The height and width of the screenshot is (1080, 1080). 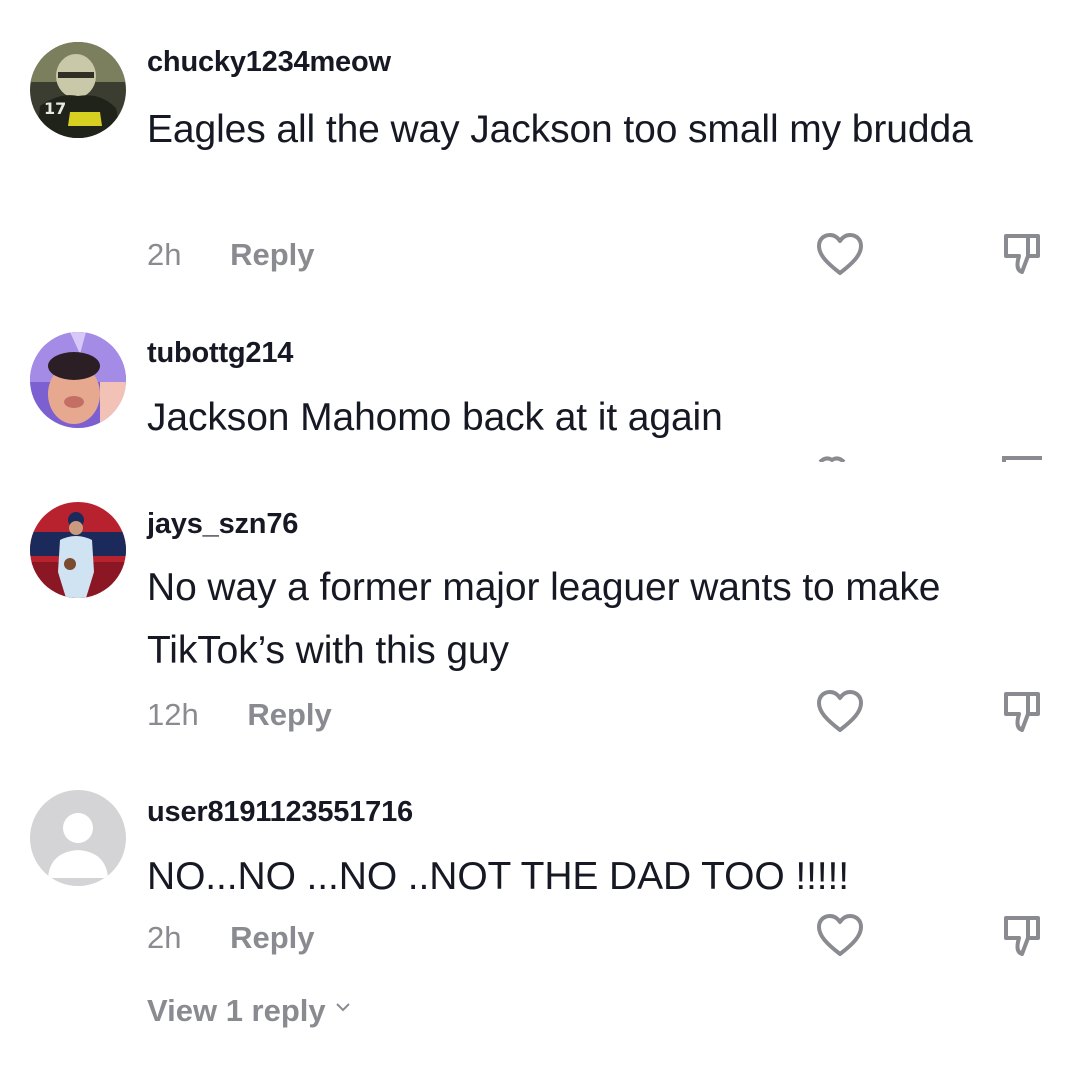 What do you see at coordinates (173, 714) in the screenshot?
I see `comment-time: 12h` at bounding box center [173, 714].